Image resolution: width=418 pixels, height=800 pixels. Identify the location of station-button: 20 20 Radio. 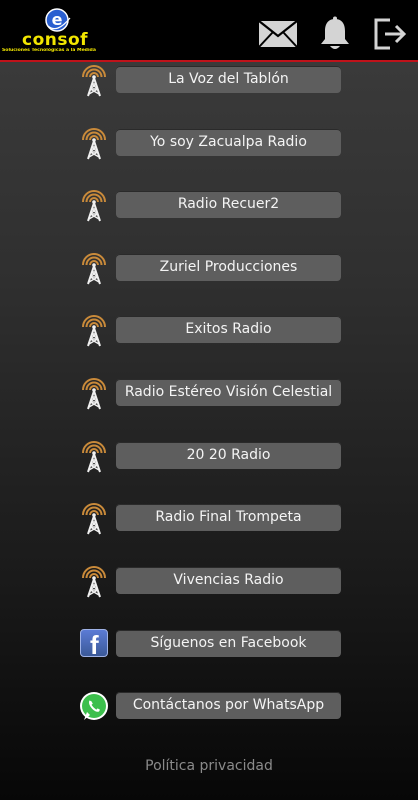
(228, 455).